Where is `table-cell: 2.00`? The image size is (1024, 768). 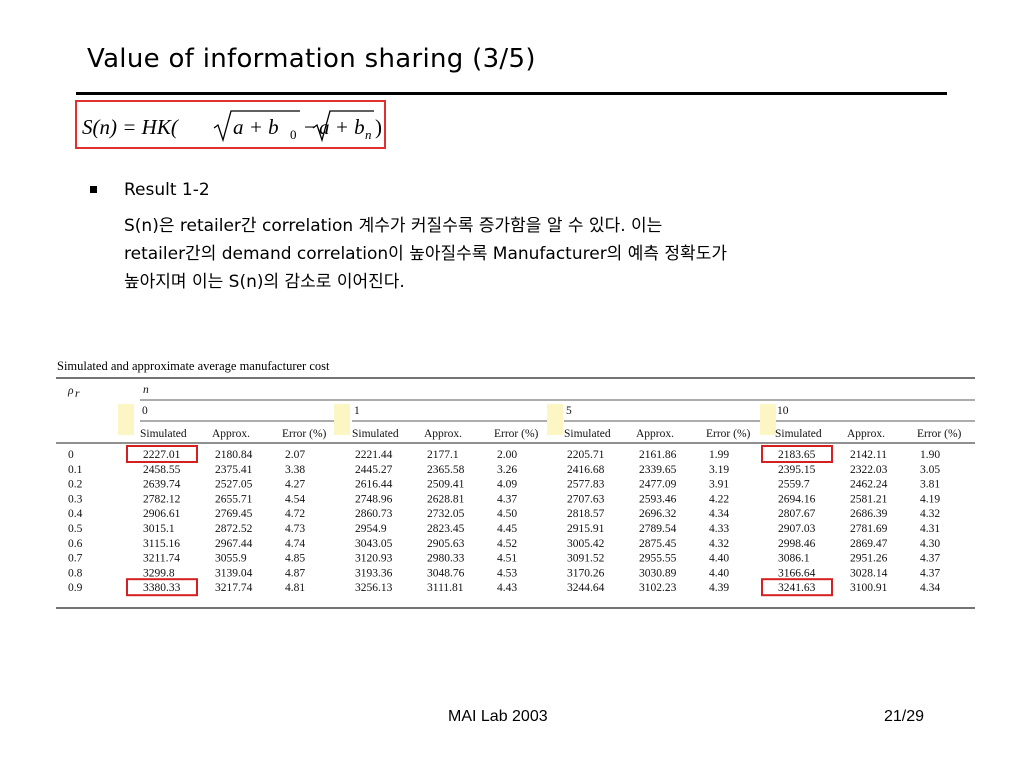
table-cell: 2.00 is located at coordinates (507, 455).